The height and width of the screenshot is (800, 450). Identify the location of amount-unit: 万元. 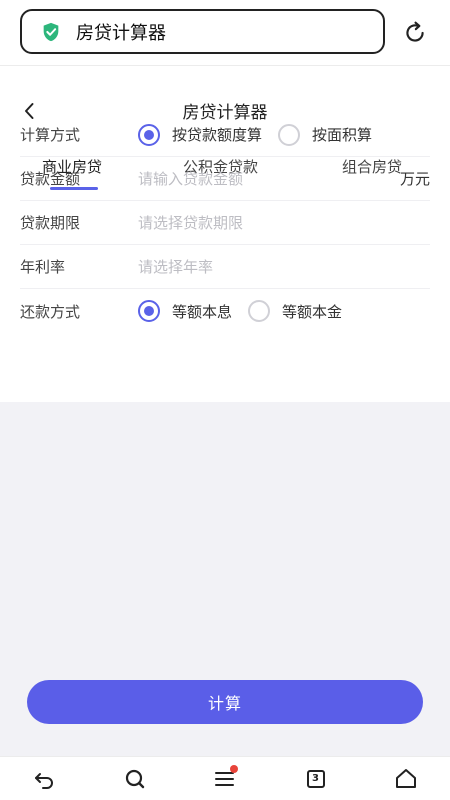
(414, 179).